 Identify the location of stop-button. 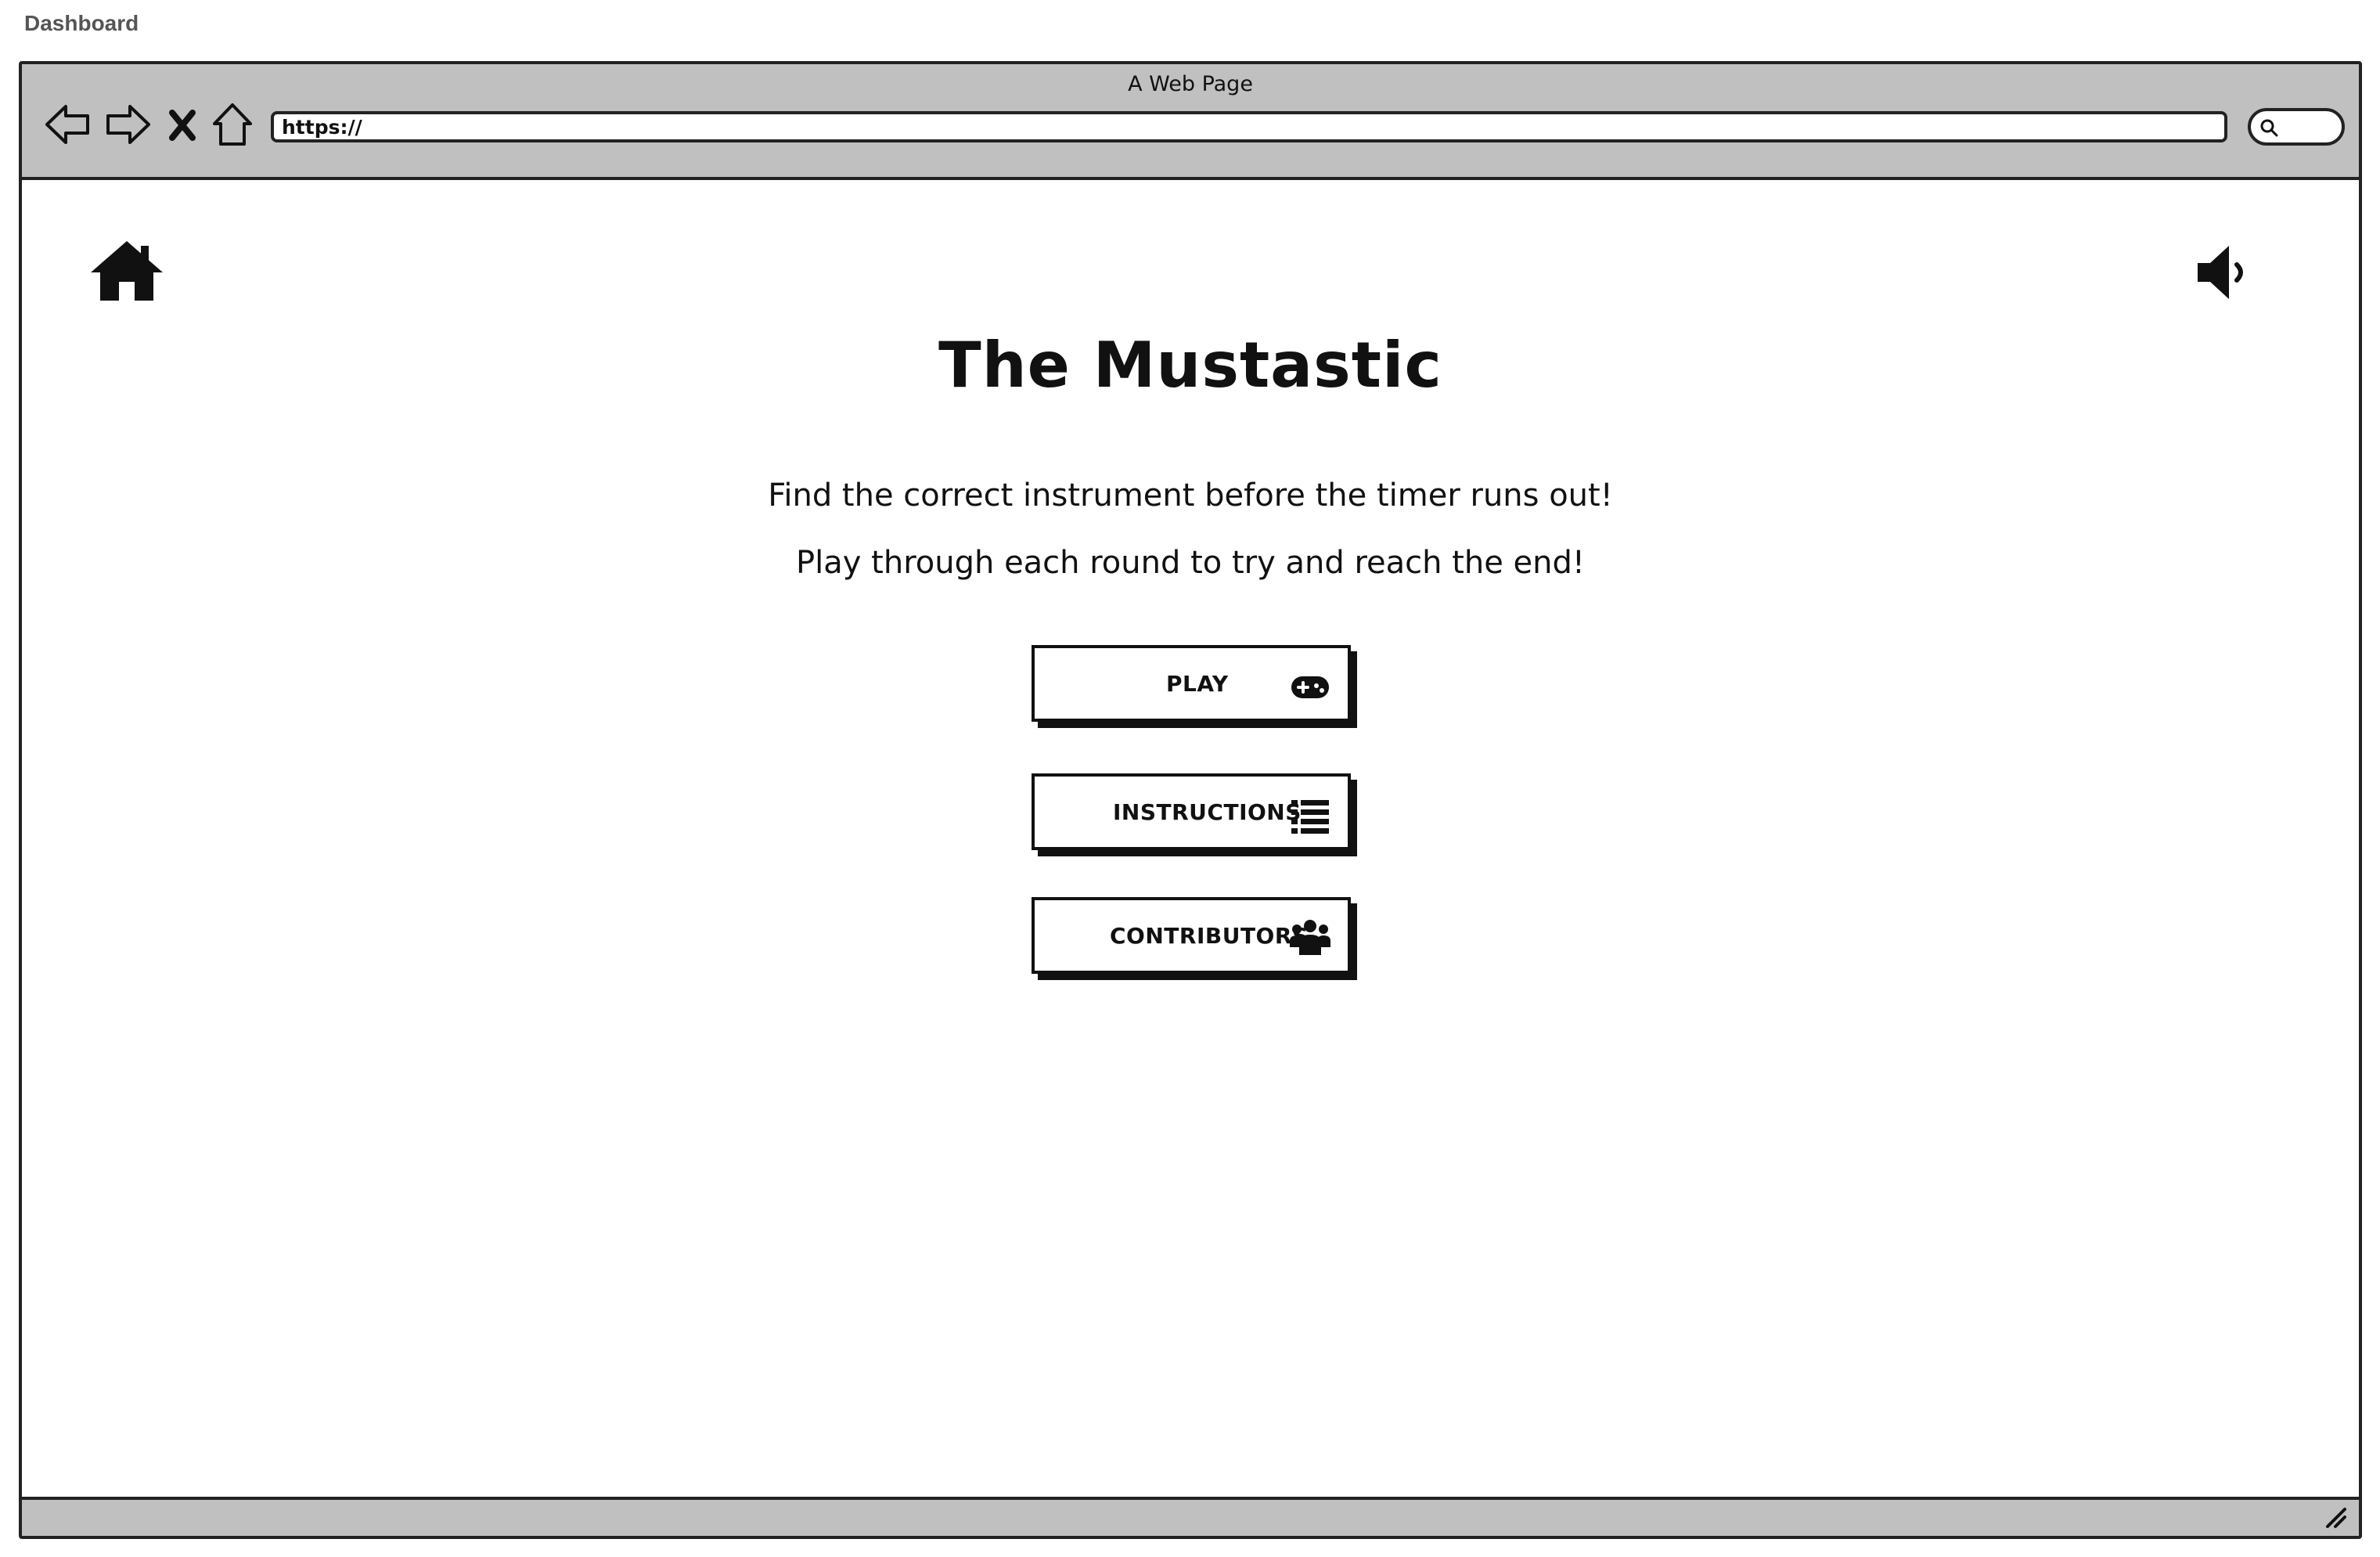
(182, 124).